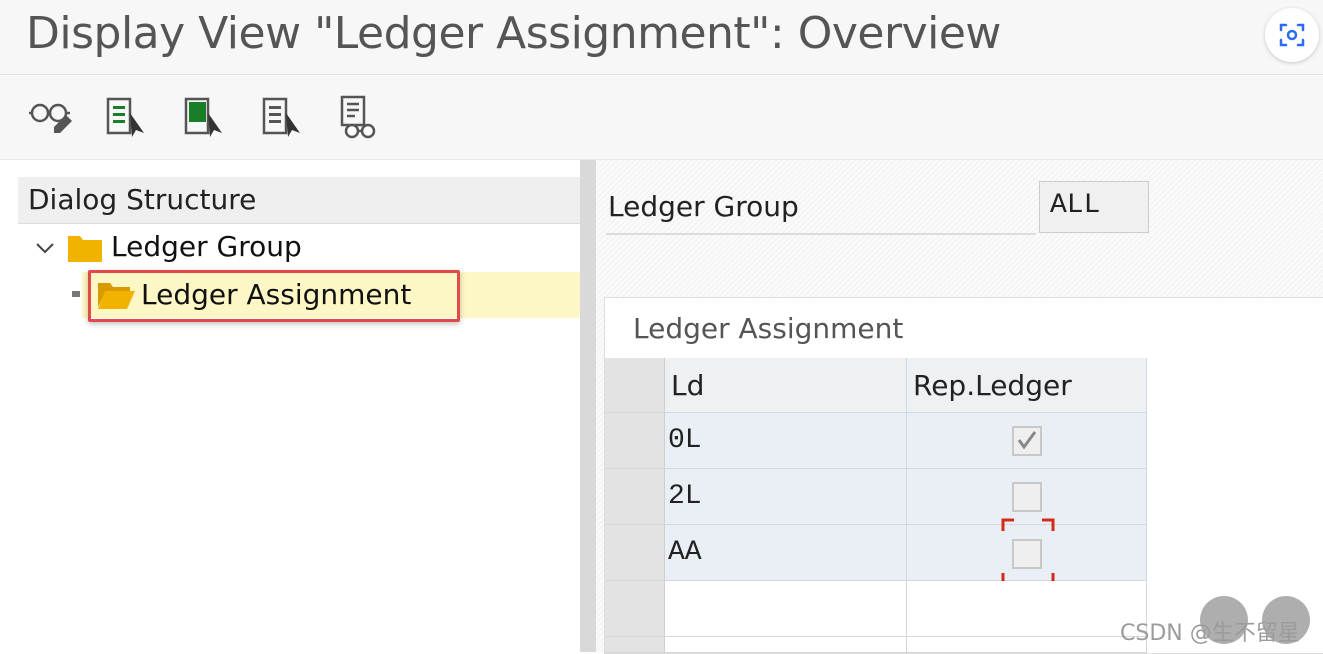  Describe the element at coordinates (127, 118) in the screenshot. I see `select-all-icon` at that location.